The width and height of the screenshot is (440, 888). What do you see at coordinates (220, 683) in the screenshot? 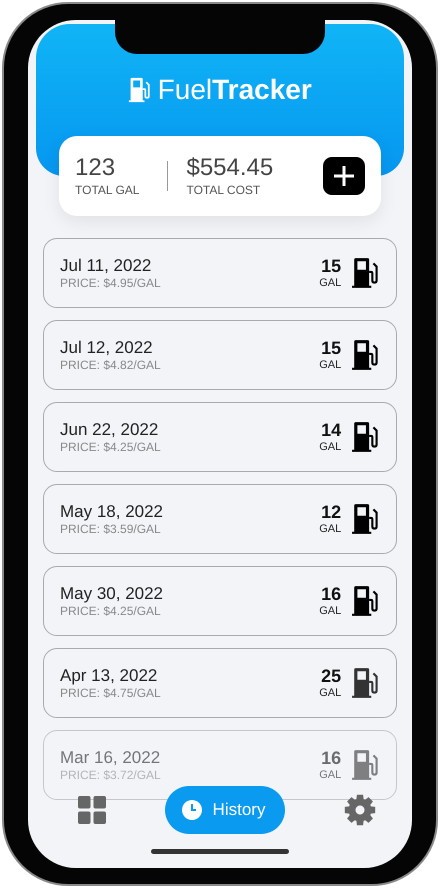
I see `fuel-entry-card: Apr 13, 2022 PRICE: $4.75/GAL 25 GAL` at bounding box center [220, 683].